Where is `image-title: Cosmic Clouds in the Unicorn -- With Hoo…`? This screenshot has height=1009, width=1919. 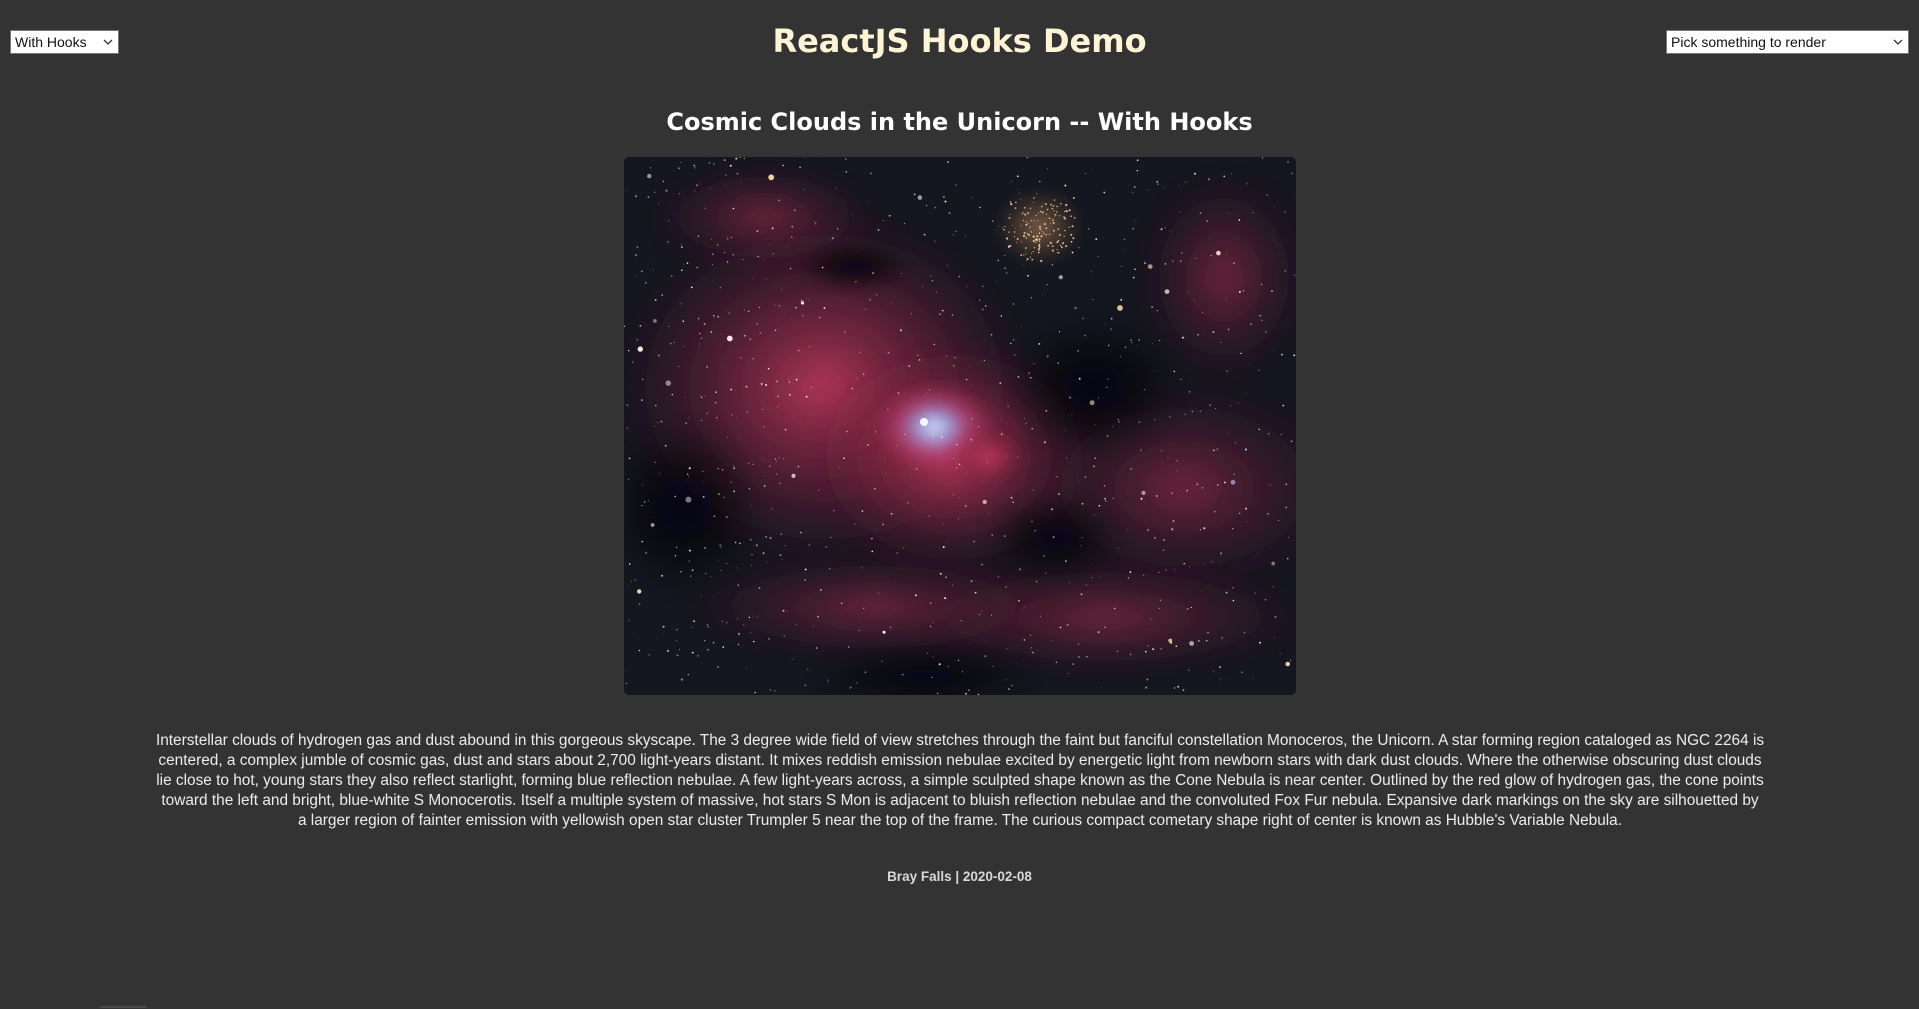 image-title: Cosmic Clouds in the Unicorn -- With Hoo… is located at coordinates (959, 122).